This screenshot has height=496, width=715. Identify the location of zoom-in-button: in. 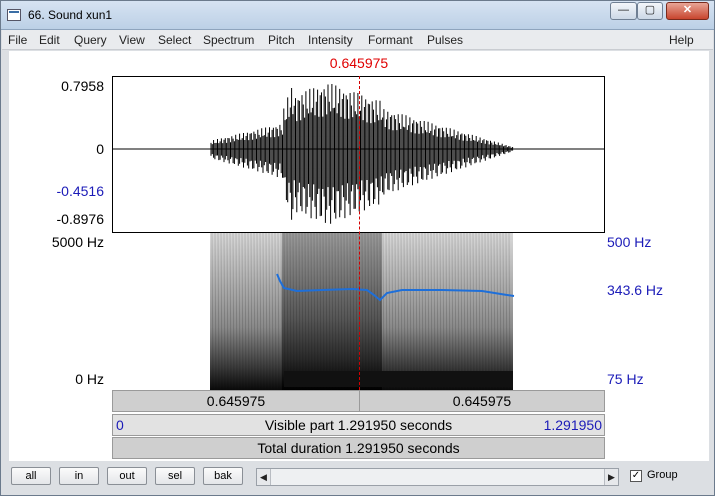
(79, 476).